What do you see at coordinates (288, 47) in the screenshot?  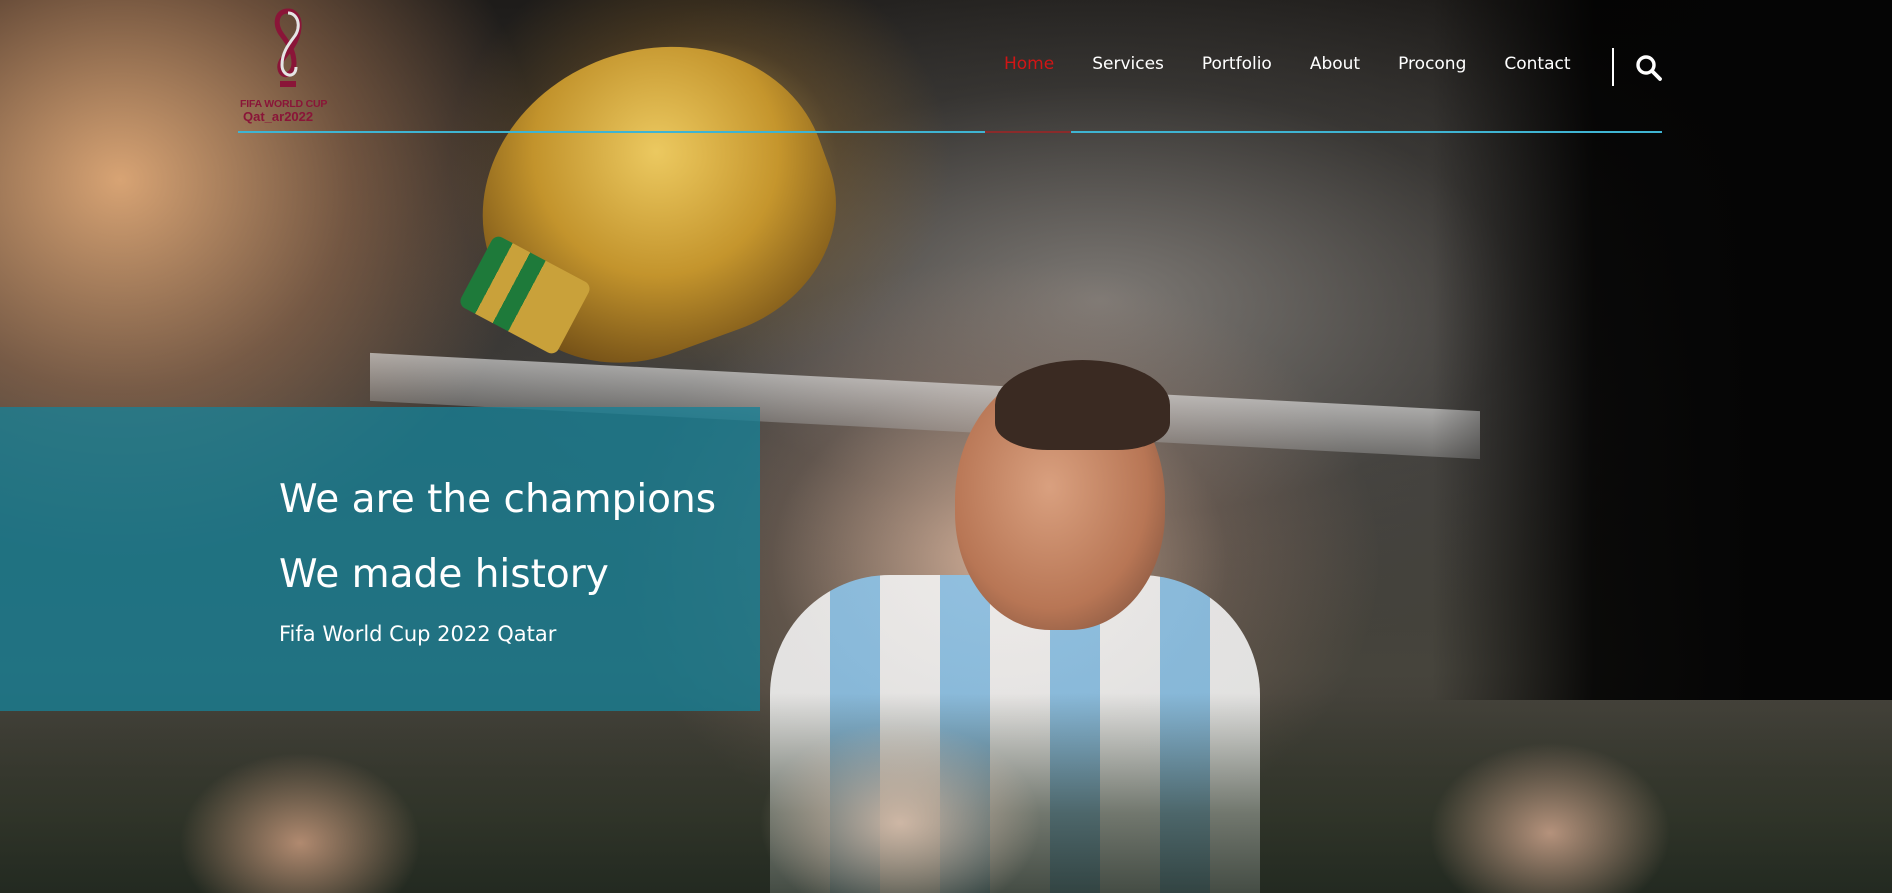 I see `world-cup-emblem-icon` at bounding box center [288, 47].